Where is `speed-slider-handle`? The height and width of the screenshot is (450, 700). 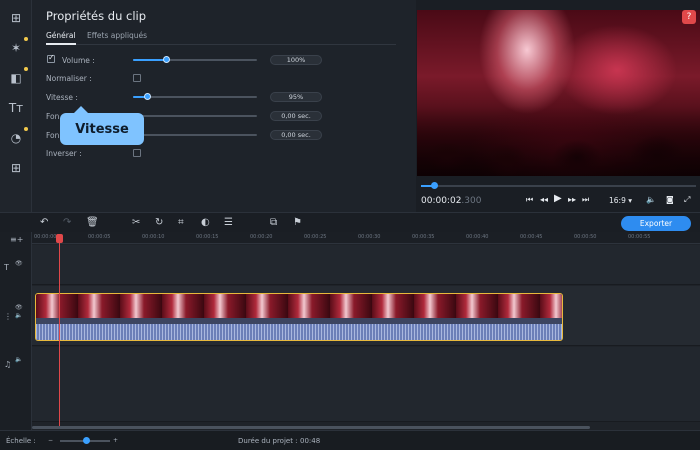 speed-slider-handle is located at coordinates (147, 96).